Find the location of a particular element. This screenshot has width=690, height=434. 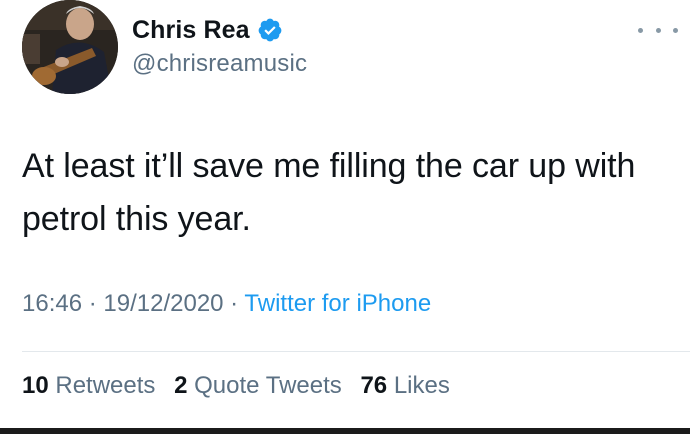

quote-tweets-label: Quote Tweets is located at coordinates (268, 385).